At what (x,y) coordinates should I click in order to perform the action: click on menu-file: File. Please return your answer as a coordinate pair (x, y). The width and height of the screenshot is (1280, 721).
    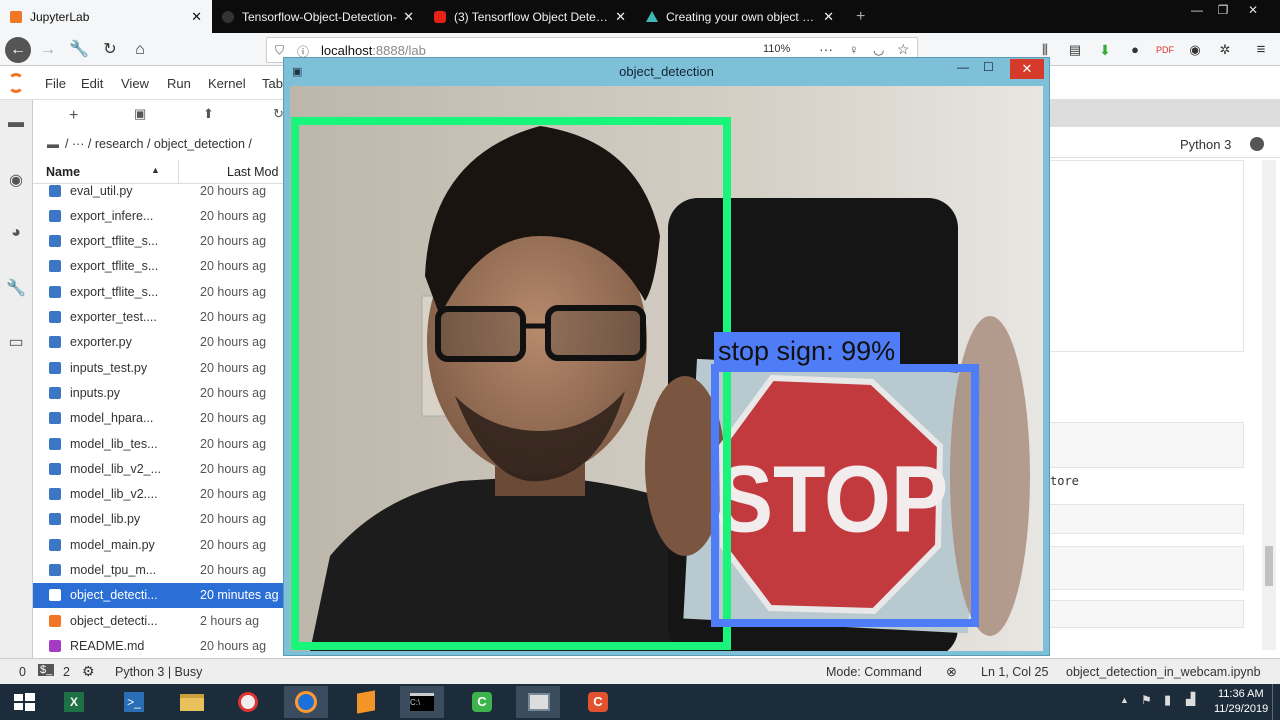
    Looking at the image, I should click on (55, 83).